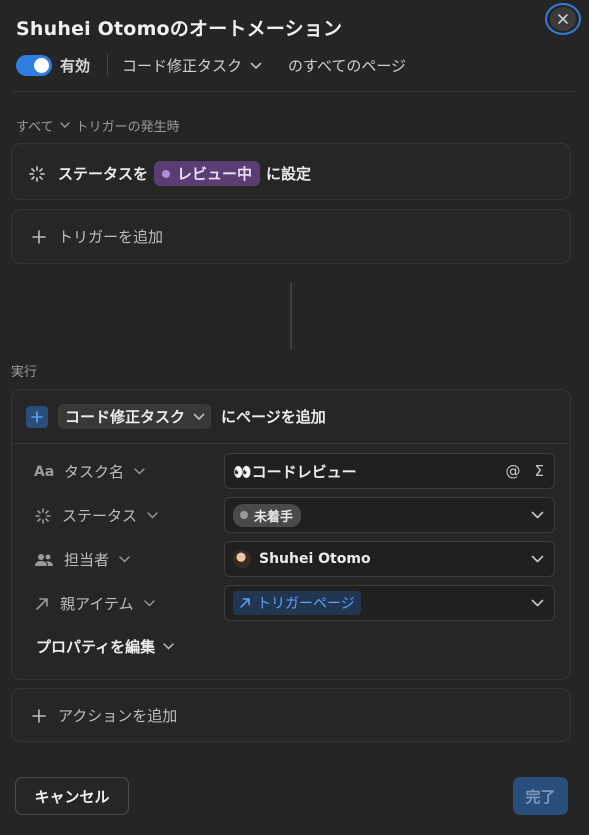  I want to click on execution-section-label: 実行, so click(24, 372).